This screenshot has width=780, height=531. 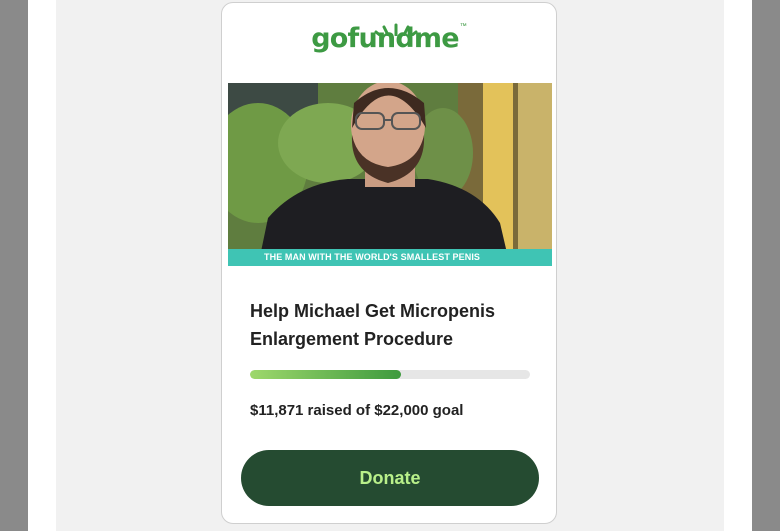 I want to click on logo-trademark: ™, so click(x=463, y=26).